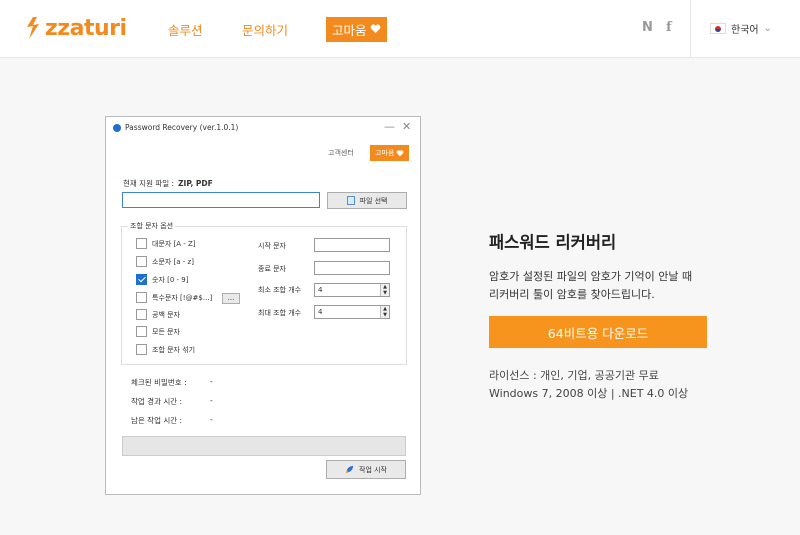 This screenshot has height=535, width=800. Describe the element at coordinates (86, 28) in the screenshot. I see `logo-text: zzaturi` at that location.